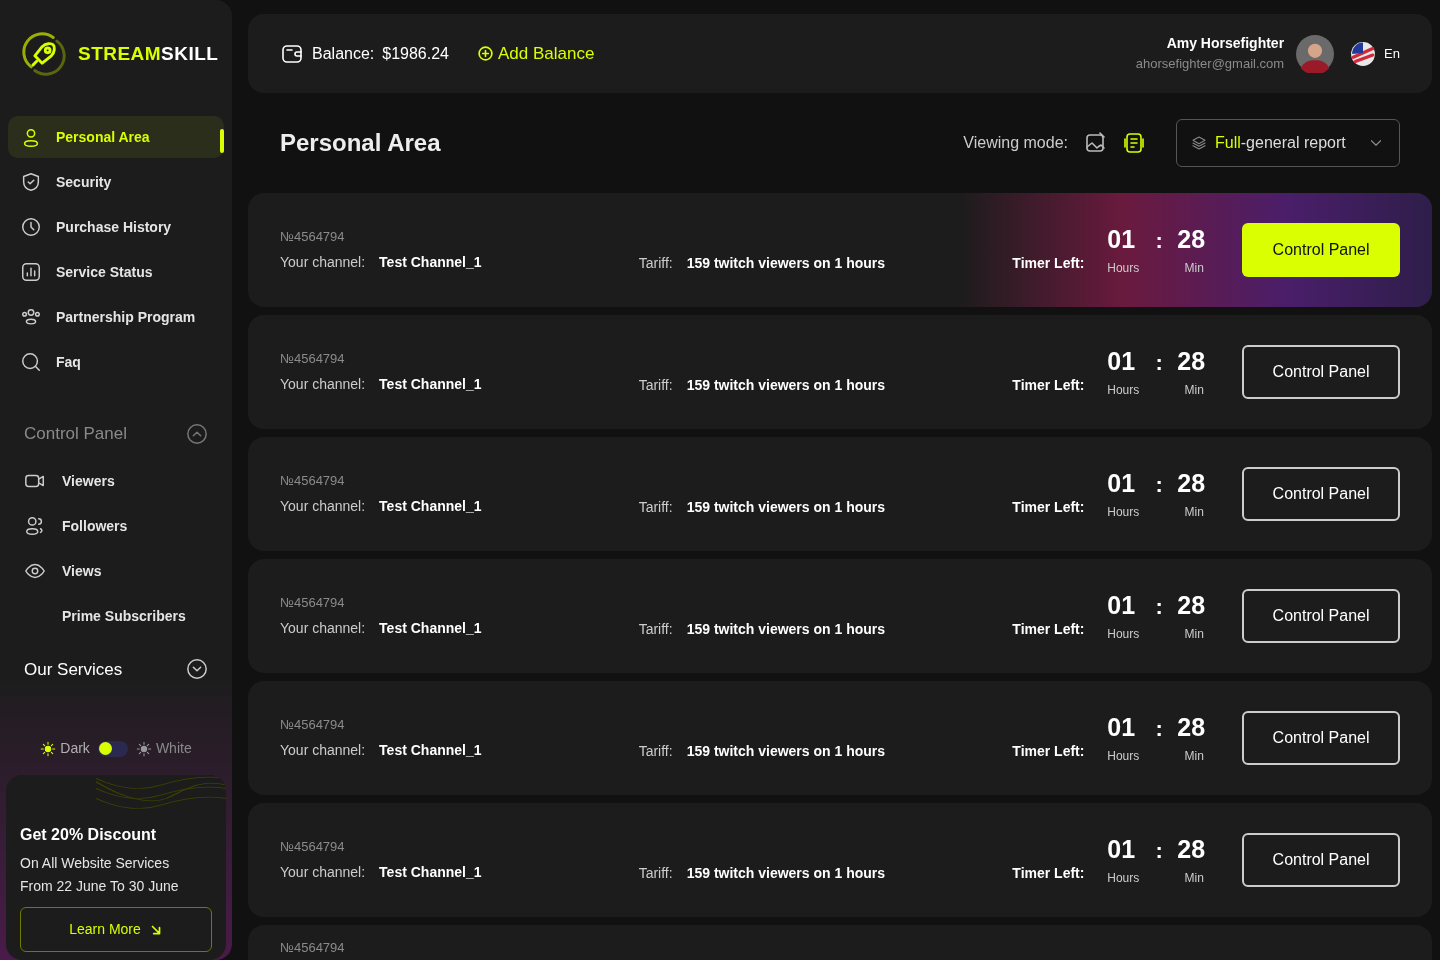 The height and width of the screenshot is (960, 1440). I want to click on page-title: Personal Area, so click(360, 143).